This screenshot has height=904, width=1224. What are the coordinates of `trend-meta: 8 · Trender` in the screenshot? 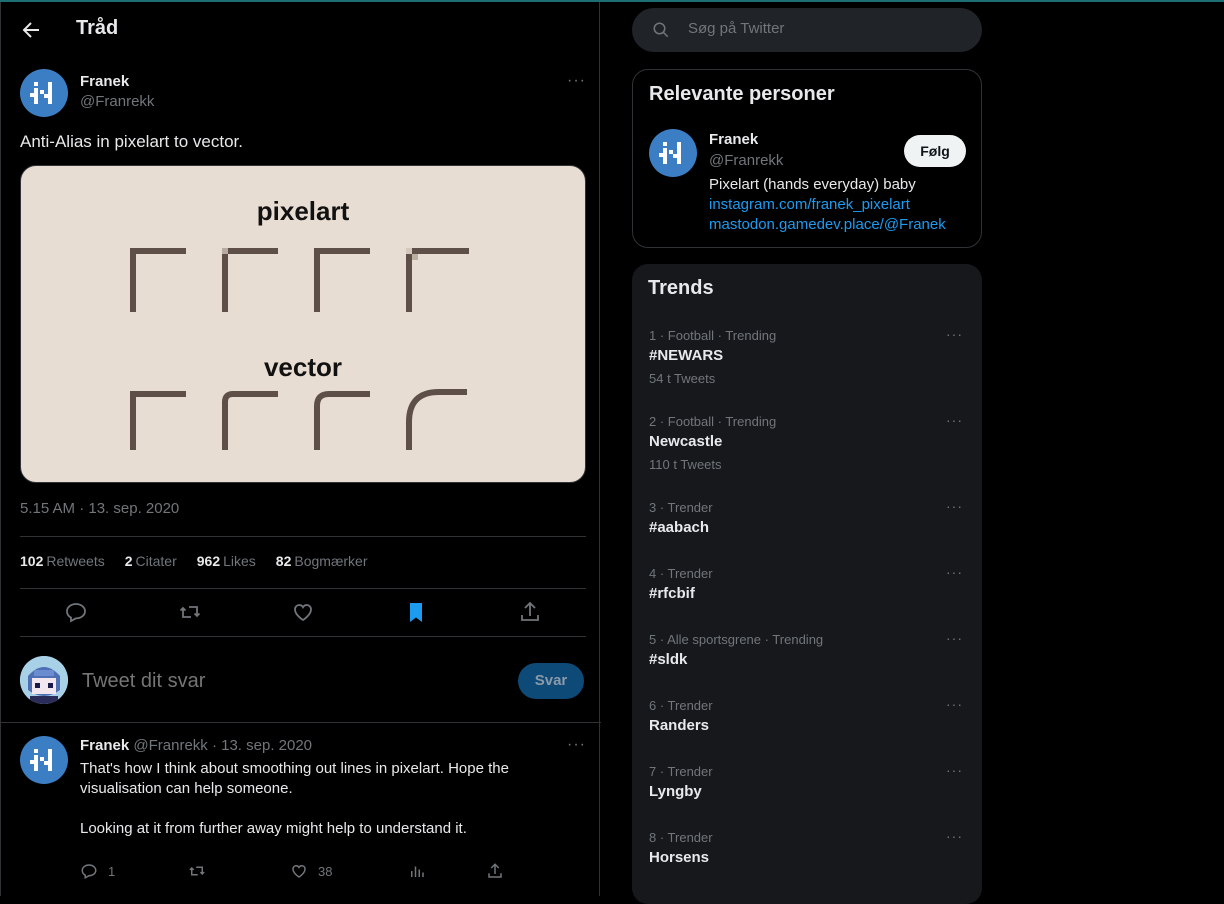 It's located at (681, 837).